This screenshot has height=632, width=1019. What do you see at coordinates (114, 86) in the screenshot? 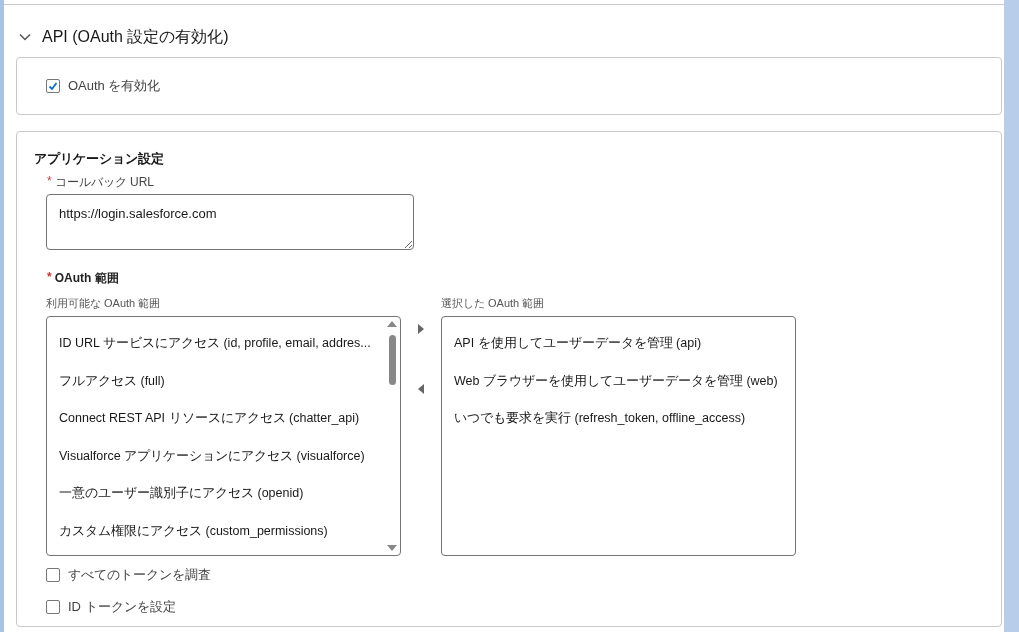
I see `checkbox-label: OAuth を有効化` at bounding box center [114, 86].